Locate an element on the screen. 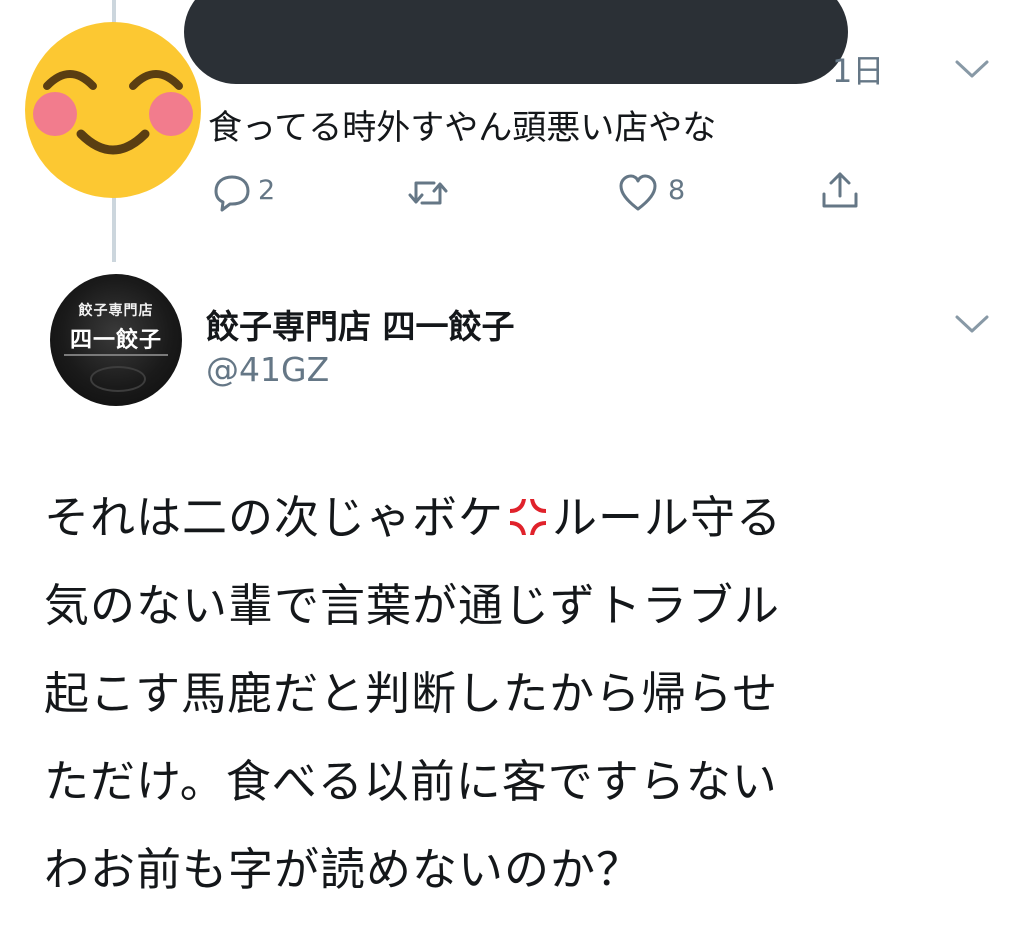 The image size is (1024, 946). avatar-logo-ring is located at coordinates (118, 379).